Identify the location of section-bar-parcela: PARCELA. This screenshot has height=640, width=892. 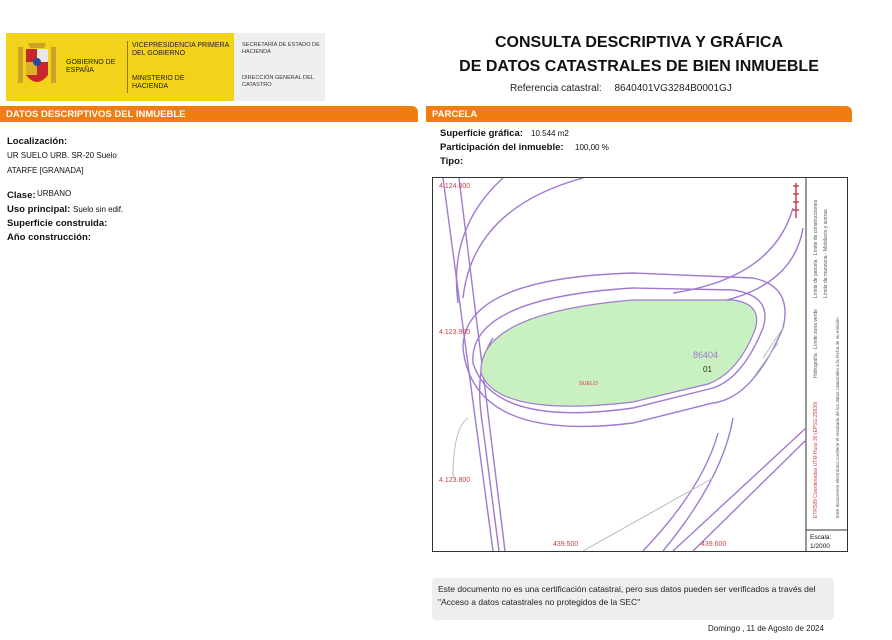
(639, 114).